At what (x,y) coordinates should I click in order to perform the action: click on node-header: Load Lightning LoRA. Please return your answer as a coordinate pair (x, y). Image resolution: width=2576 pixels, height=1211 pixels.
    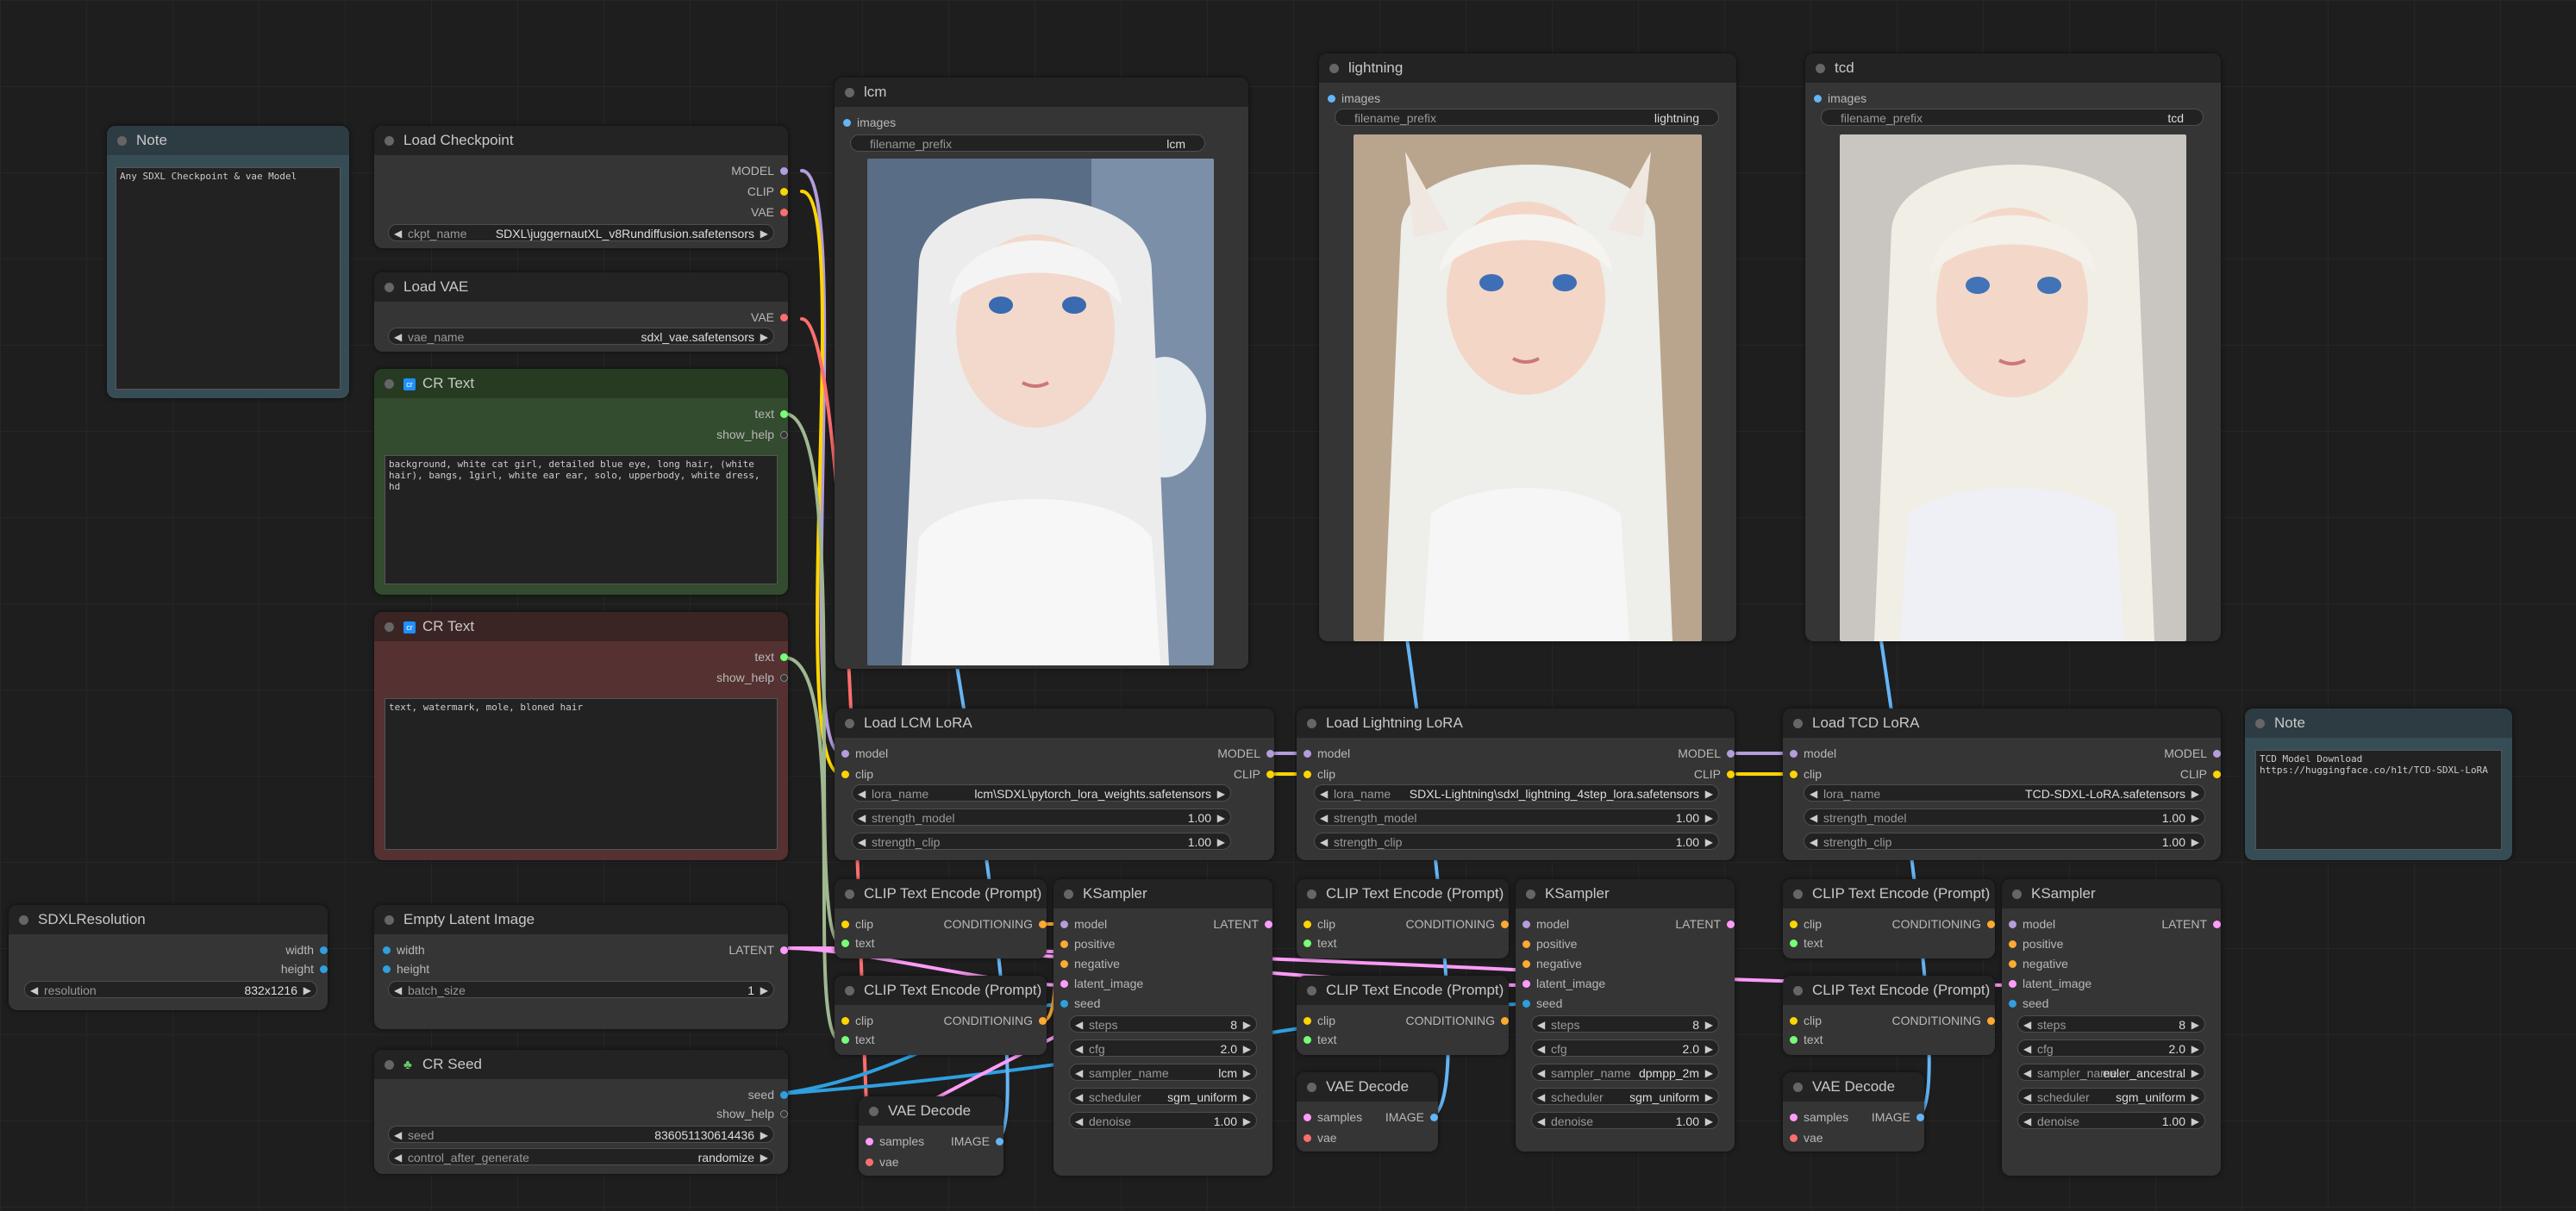
    Looking at the image, I should click on (1516, 723).